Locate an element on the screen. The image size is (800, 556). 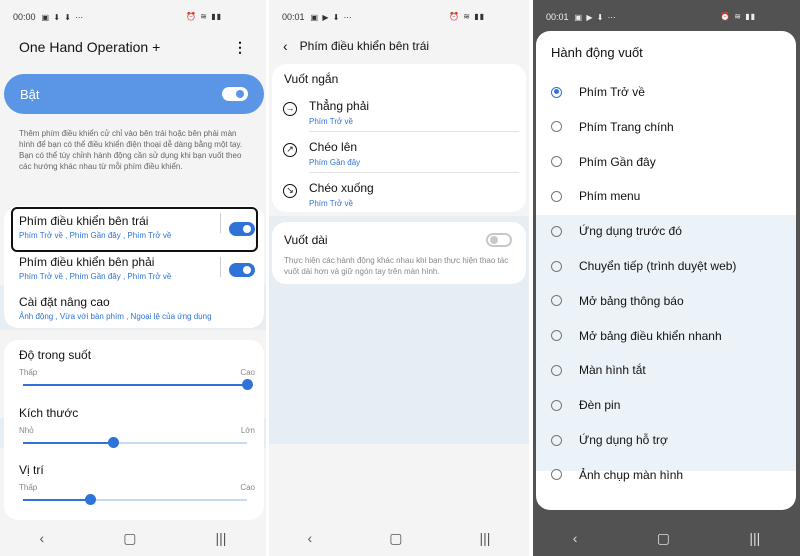
swipe-action-option: Màn hình tắt is located at coordinates (598, 370).